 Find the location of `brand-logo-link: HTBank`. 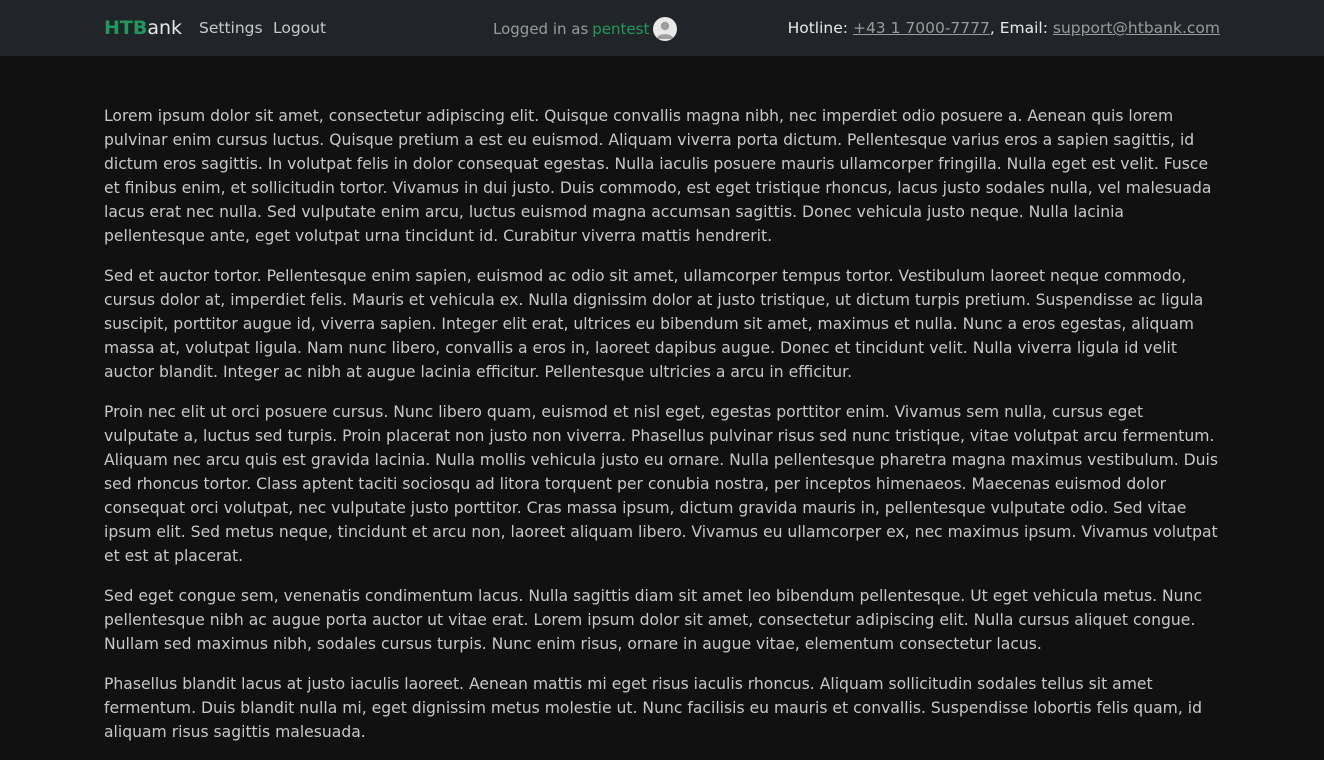

brand-logo-link: HTBank is located at coordinates (143, 28).